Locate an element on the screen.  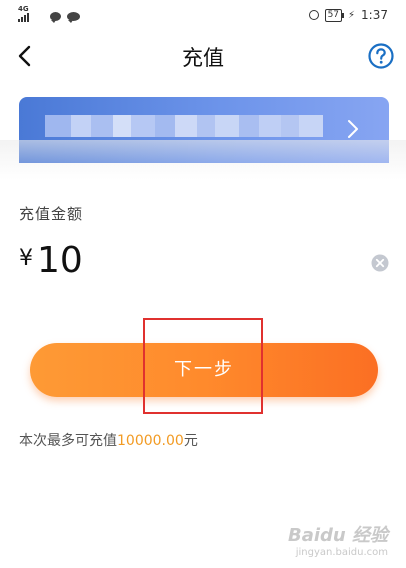
message-icon is located at coordinates (55, 17).